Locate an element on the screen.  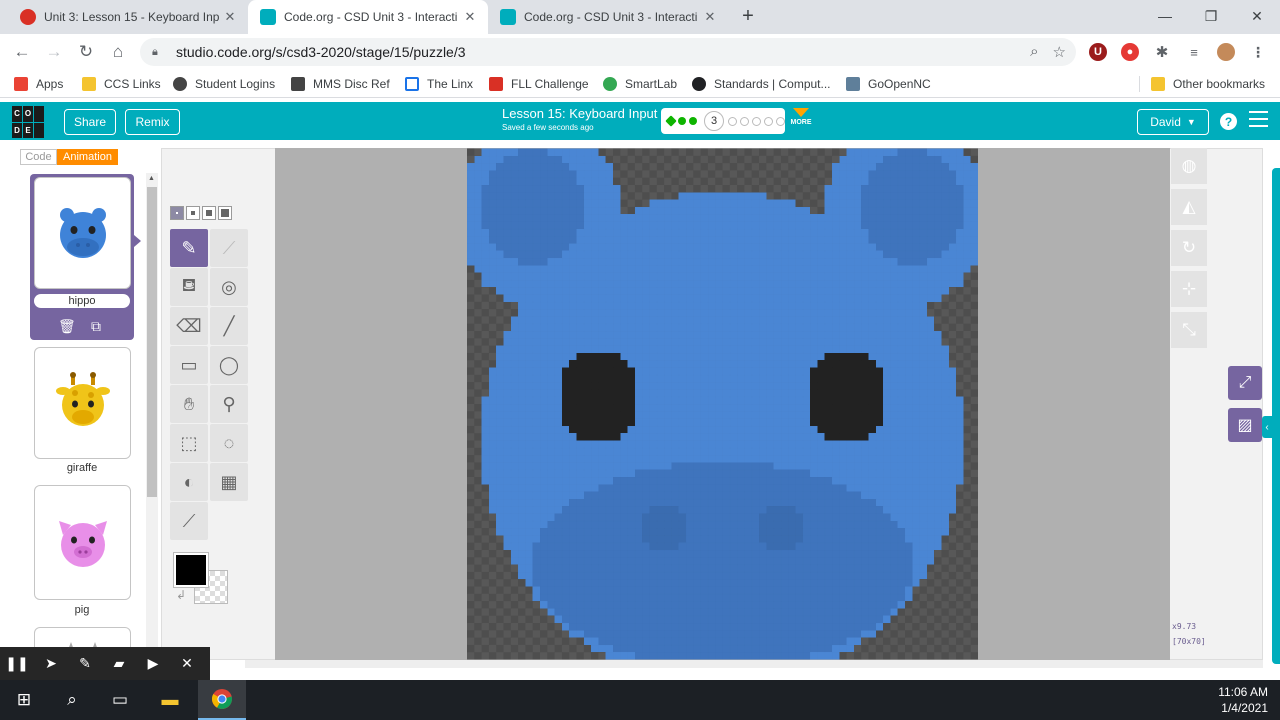
swap-colors-icon: ↲ is located at coordinates (181, 595).